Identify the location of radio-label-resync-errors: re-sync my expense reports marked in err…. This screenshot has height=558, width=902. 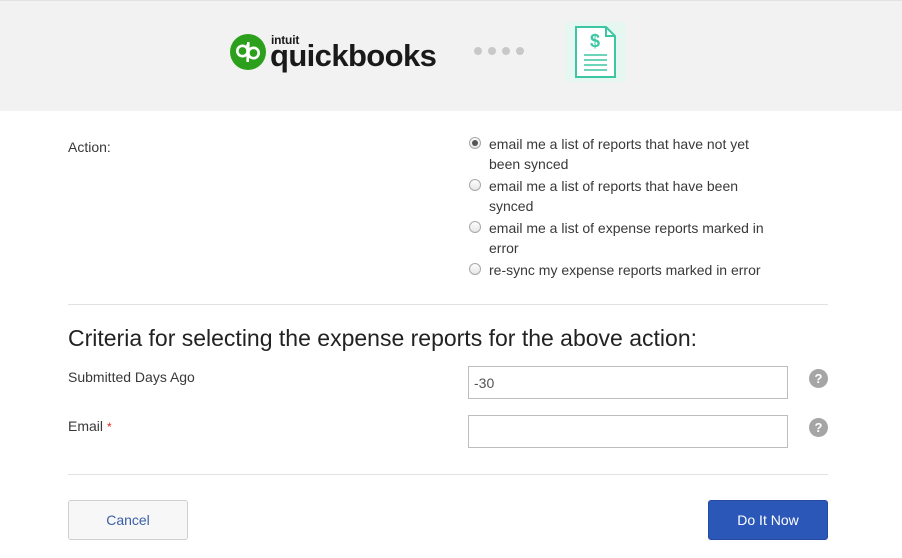
(634, 270).